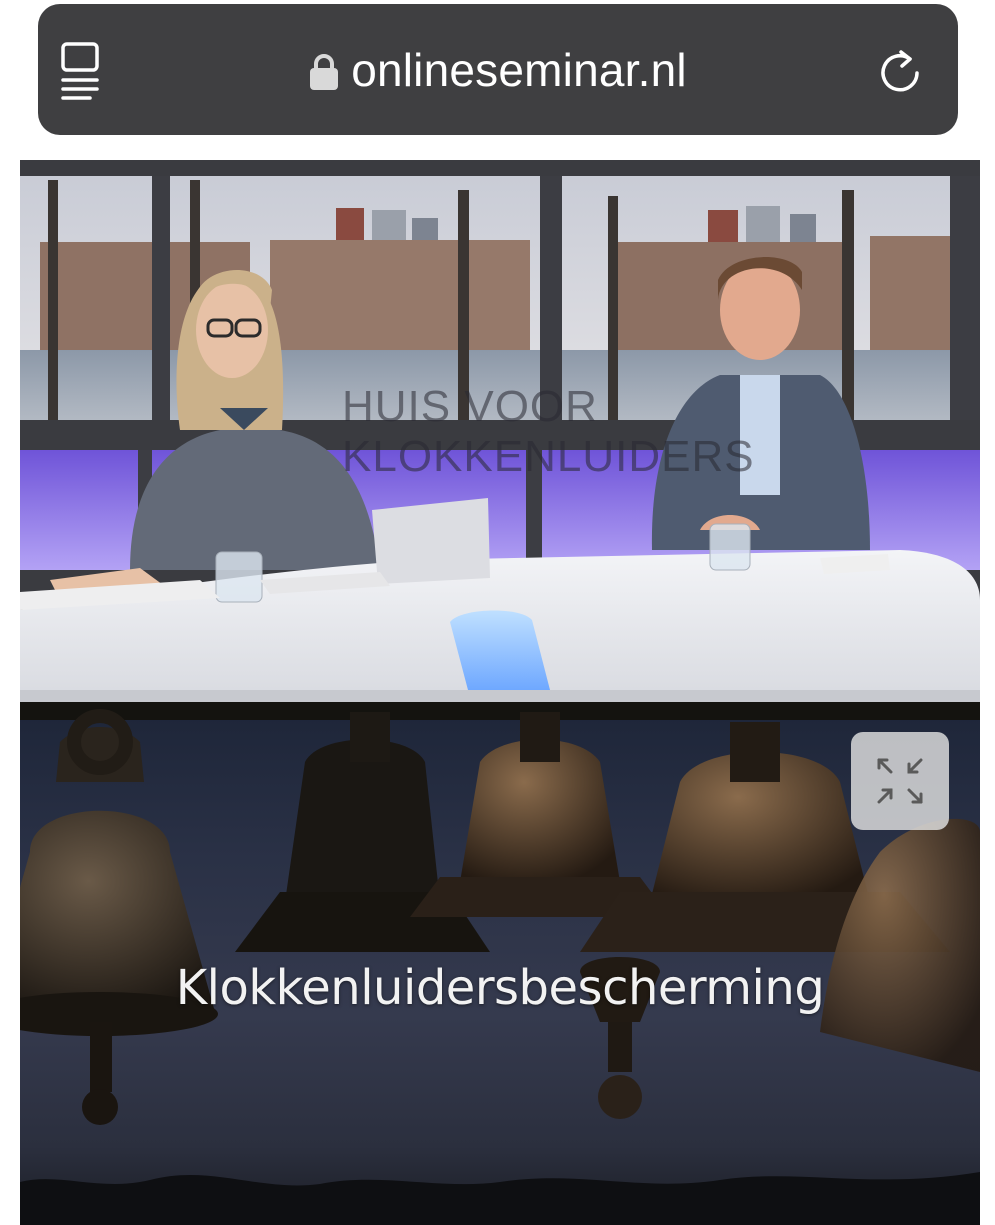  I want to click on tabs-icon, so click(81, 70).